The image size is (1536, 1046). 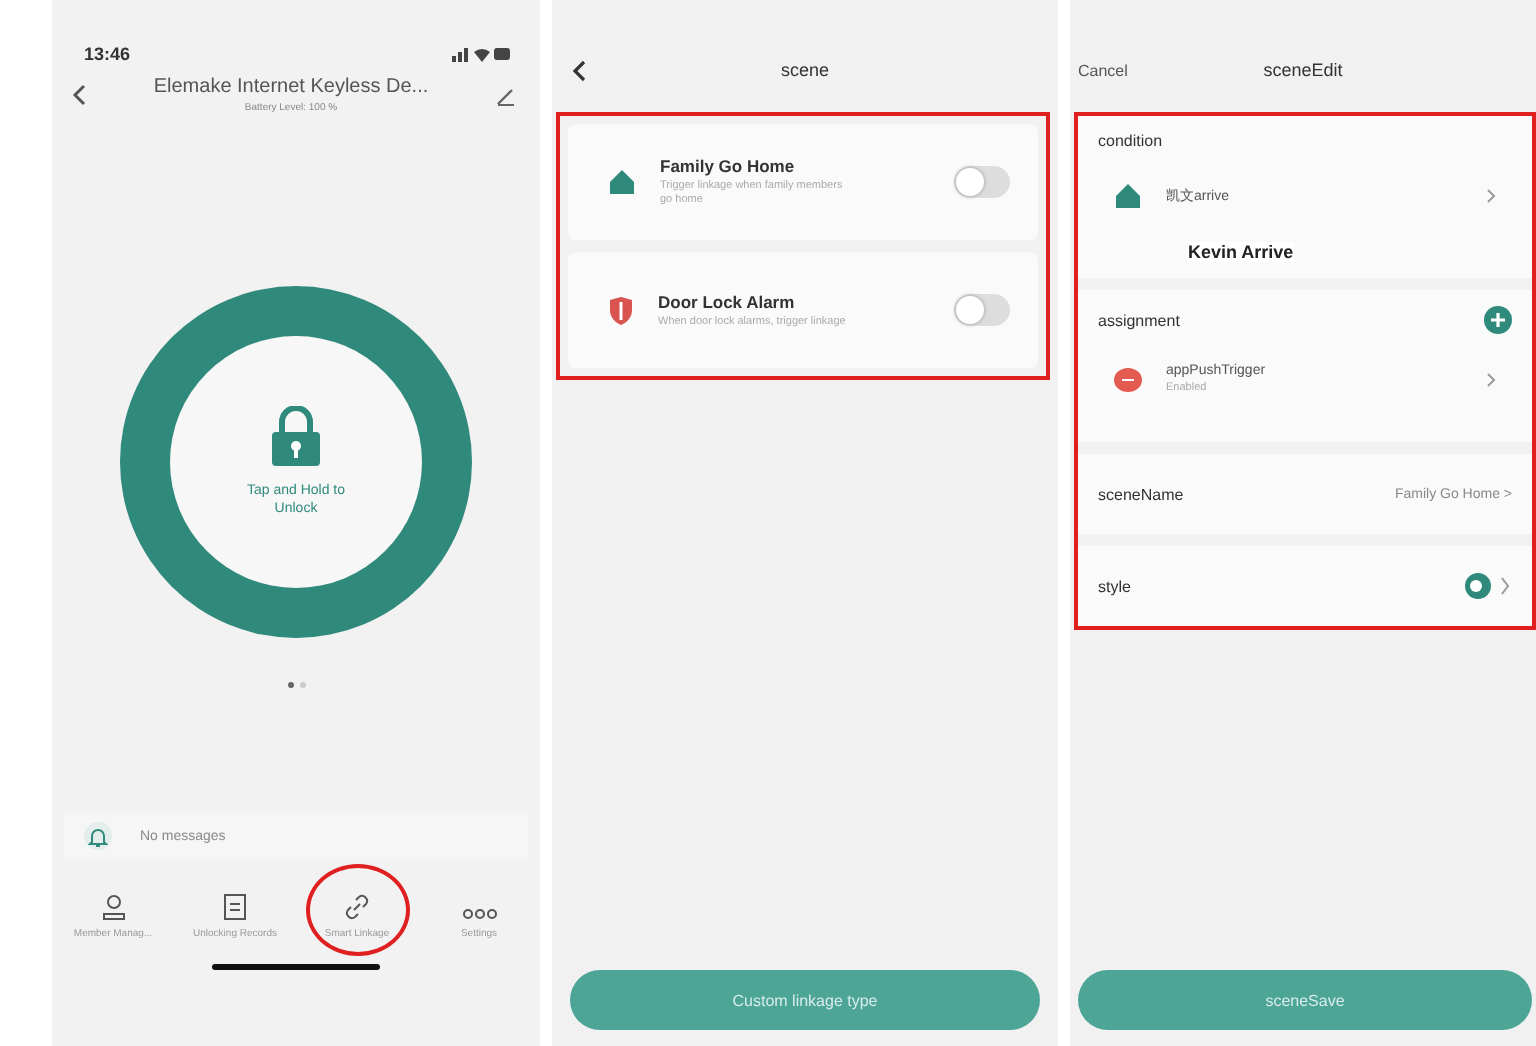 What do you see at coordinates (727, 301) in the screenshot?
I see `scene-name: Door Lock Alarm` at bounding box center [727, 301].